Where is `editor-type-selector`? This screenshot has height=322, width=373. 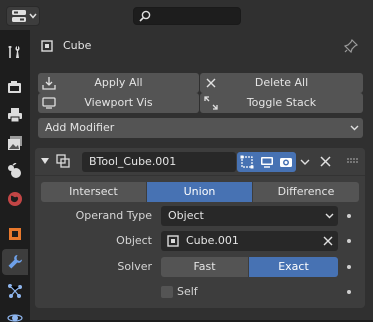 editor-type-selector is located at coordinates (23, 16).